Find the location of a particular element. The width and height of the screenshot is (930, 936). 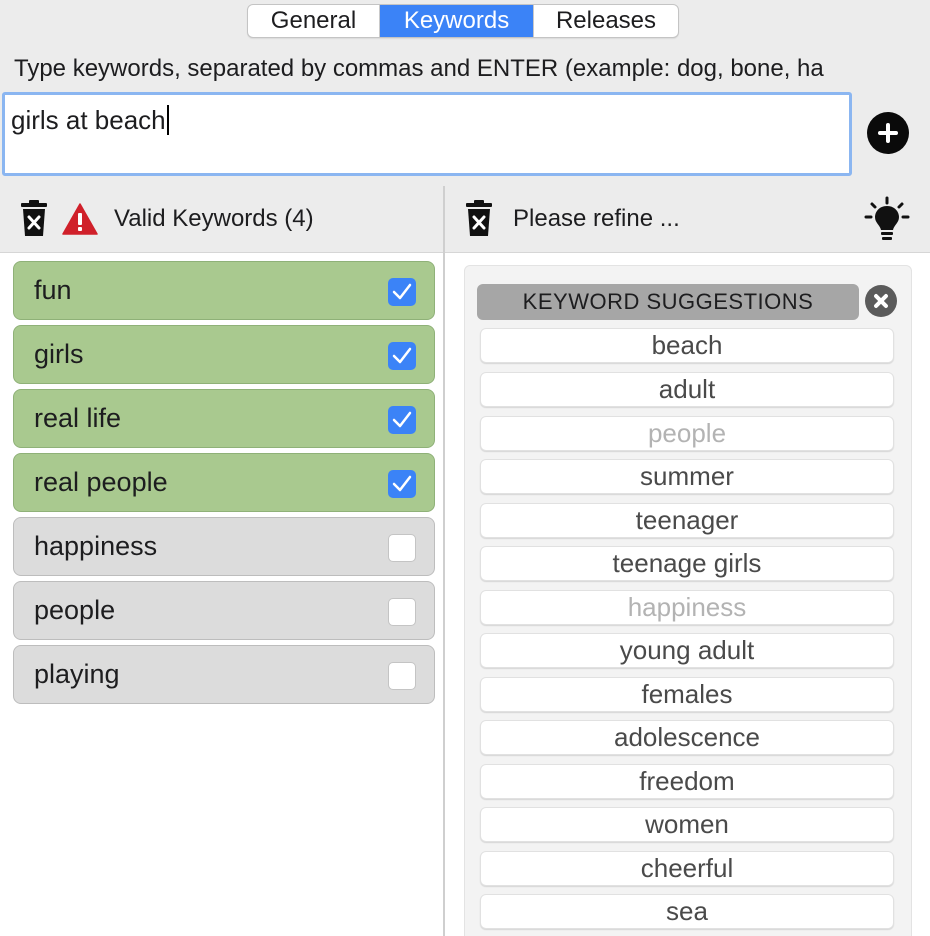

valid-keywords-title: Valid Keywords (4) is located at coordinates (214, 218).